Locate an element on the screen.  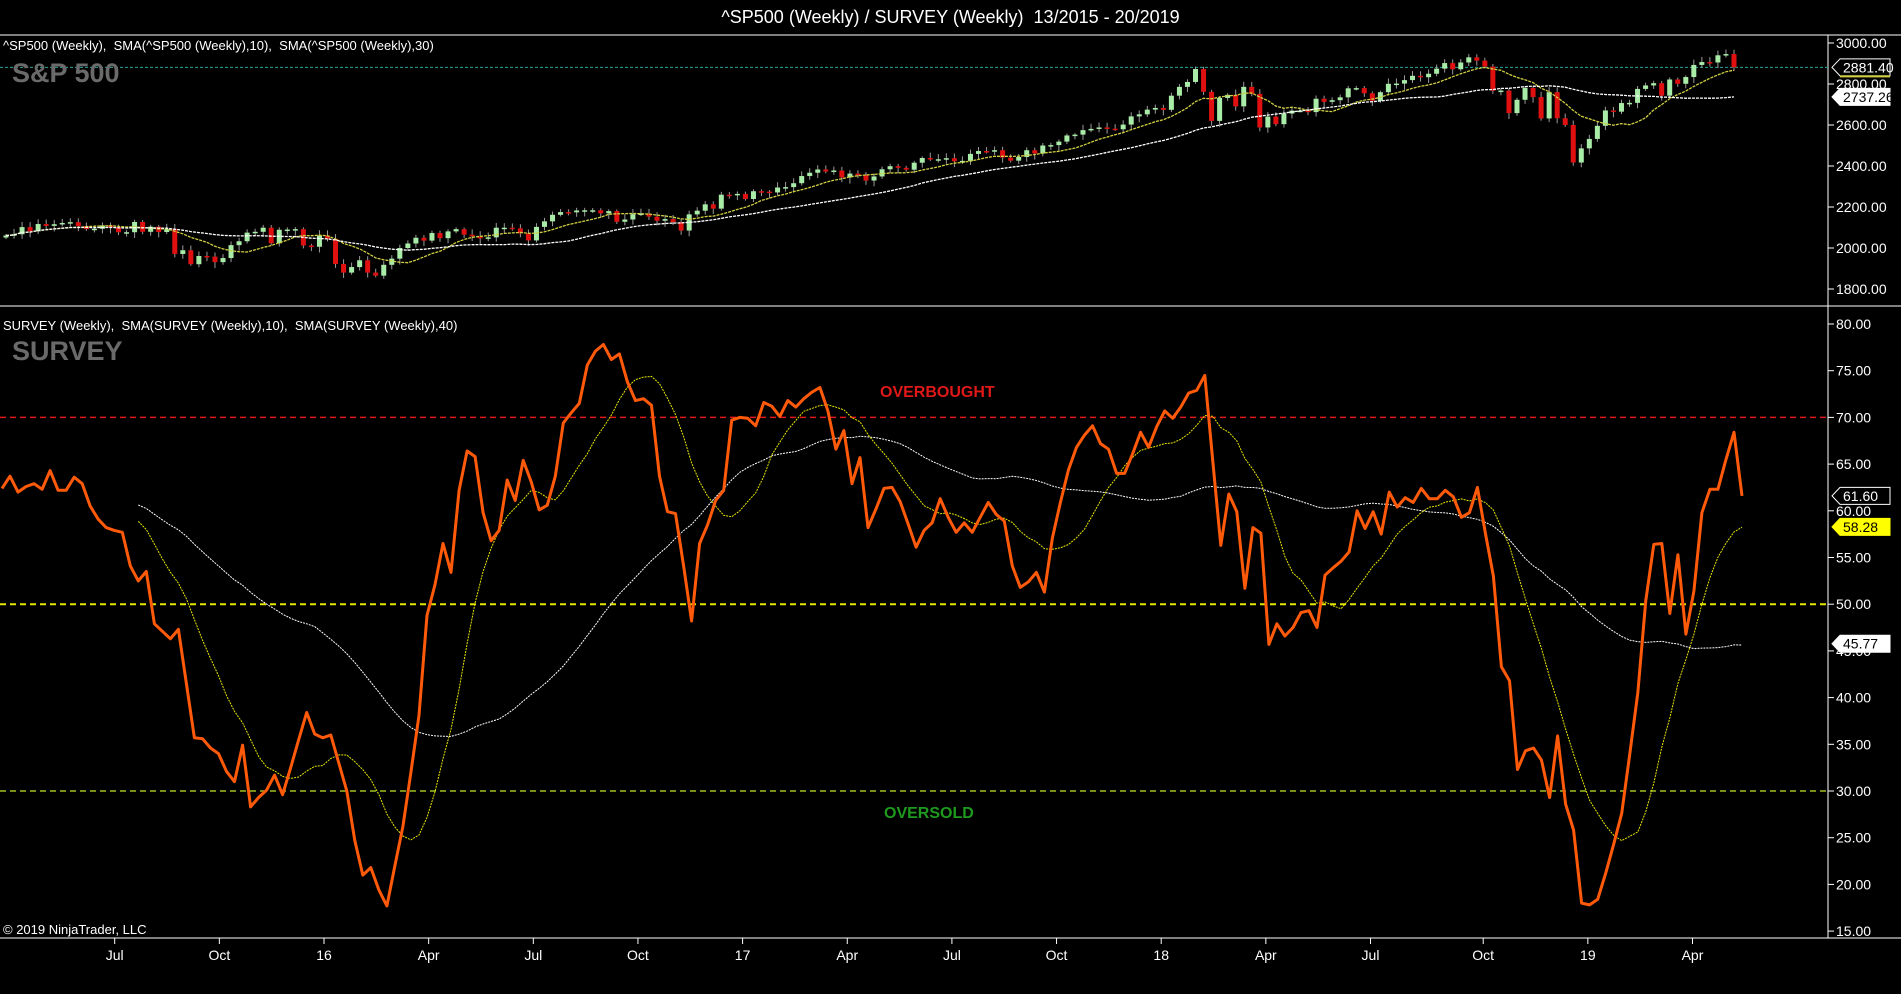
sp-y-tick-label: 2600.00 is located at coordinates (1861, 125).